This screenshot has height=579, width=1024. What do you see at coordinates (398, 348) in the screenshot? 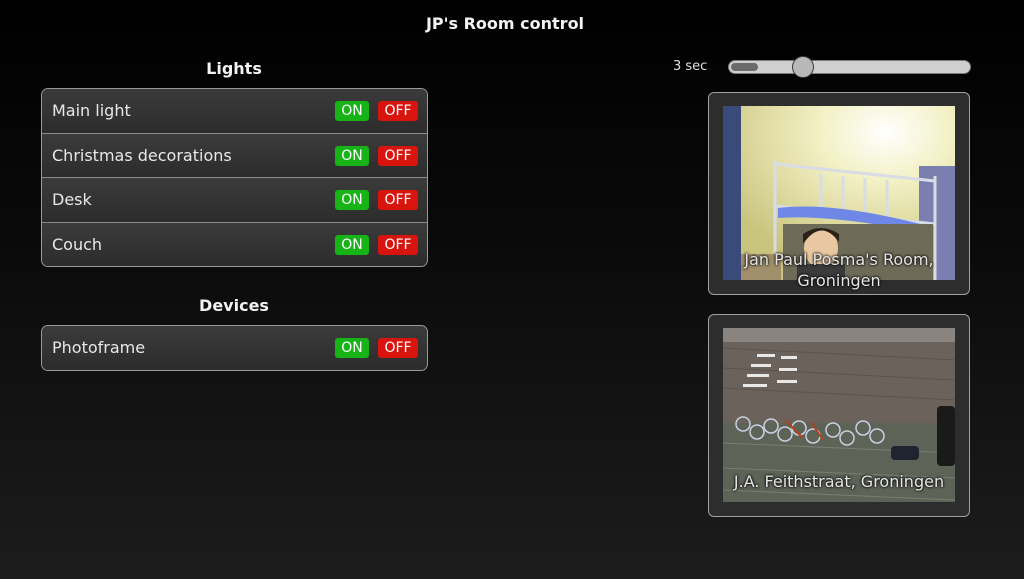
I see `photoframe-off-button: OFF` at bounding box center [398, 348].